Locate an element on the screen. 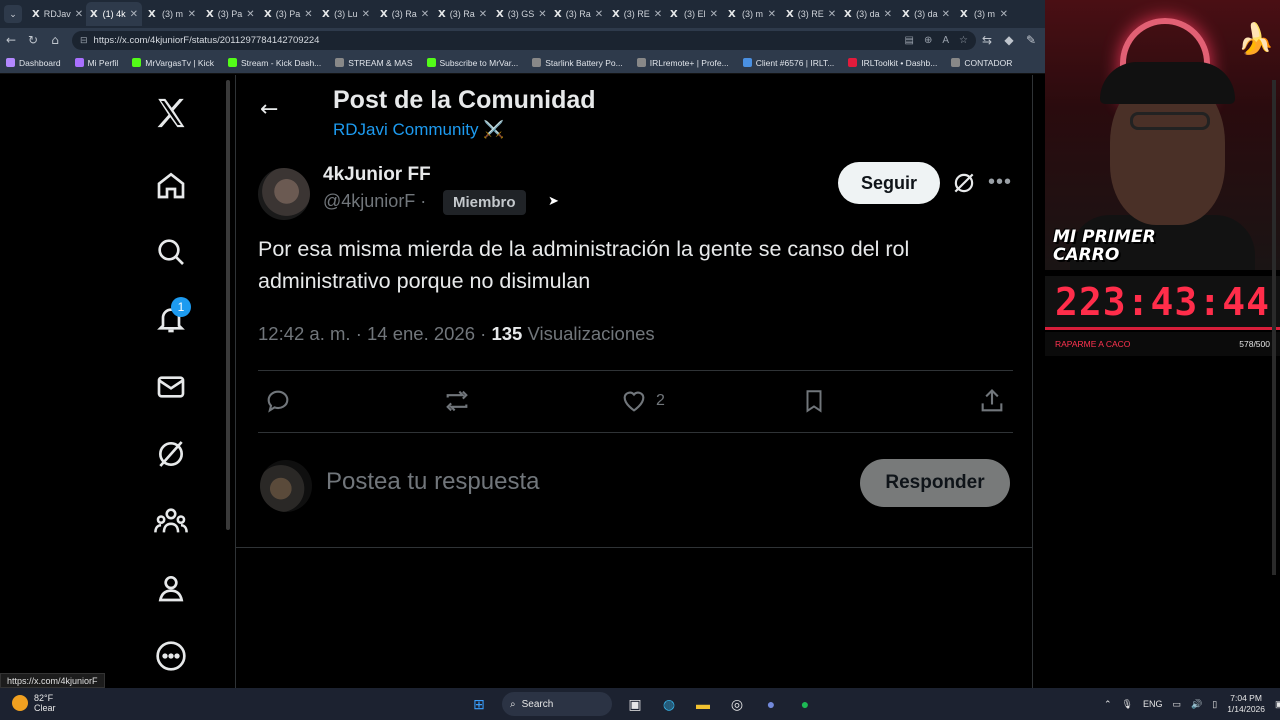 The width and height of the screenshot is (1280, 720). obs-icon: ◎ is located at coordinates (737, 704).